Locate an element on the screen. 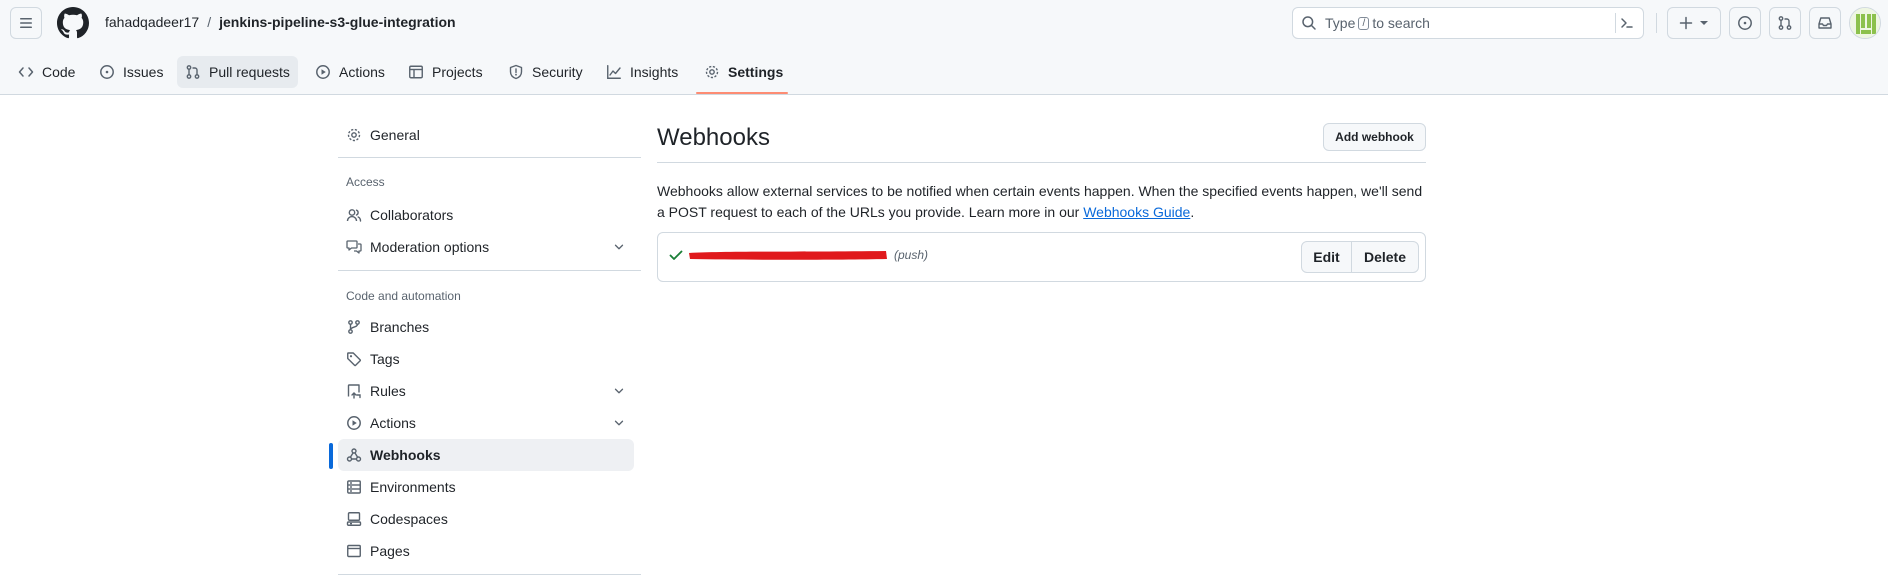  sidebar-item-tags: Tags is located at coordinates (486, 359).